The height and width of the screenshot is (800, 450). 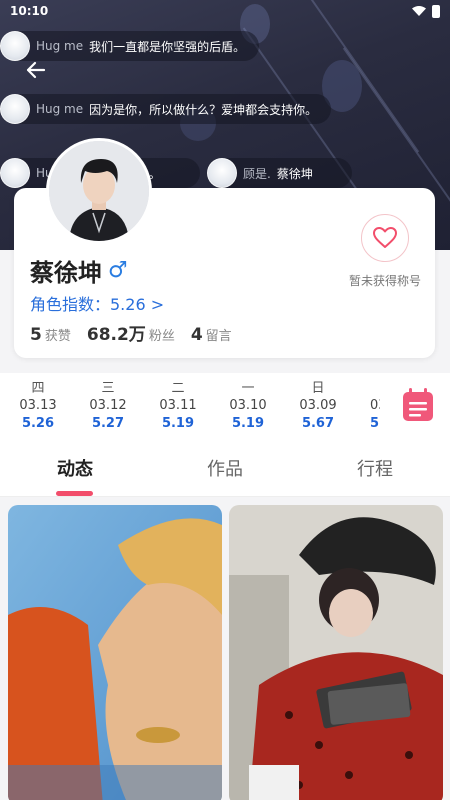 I want to click on stat-messages: 4 留言, so click(x=211, y=335).